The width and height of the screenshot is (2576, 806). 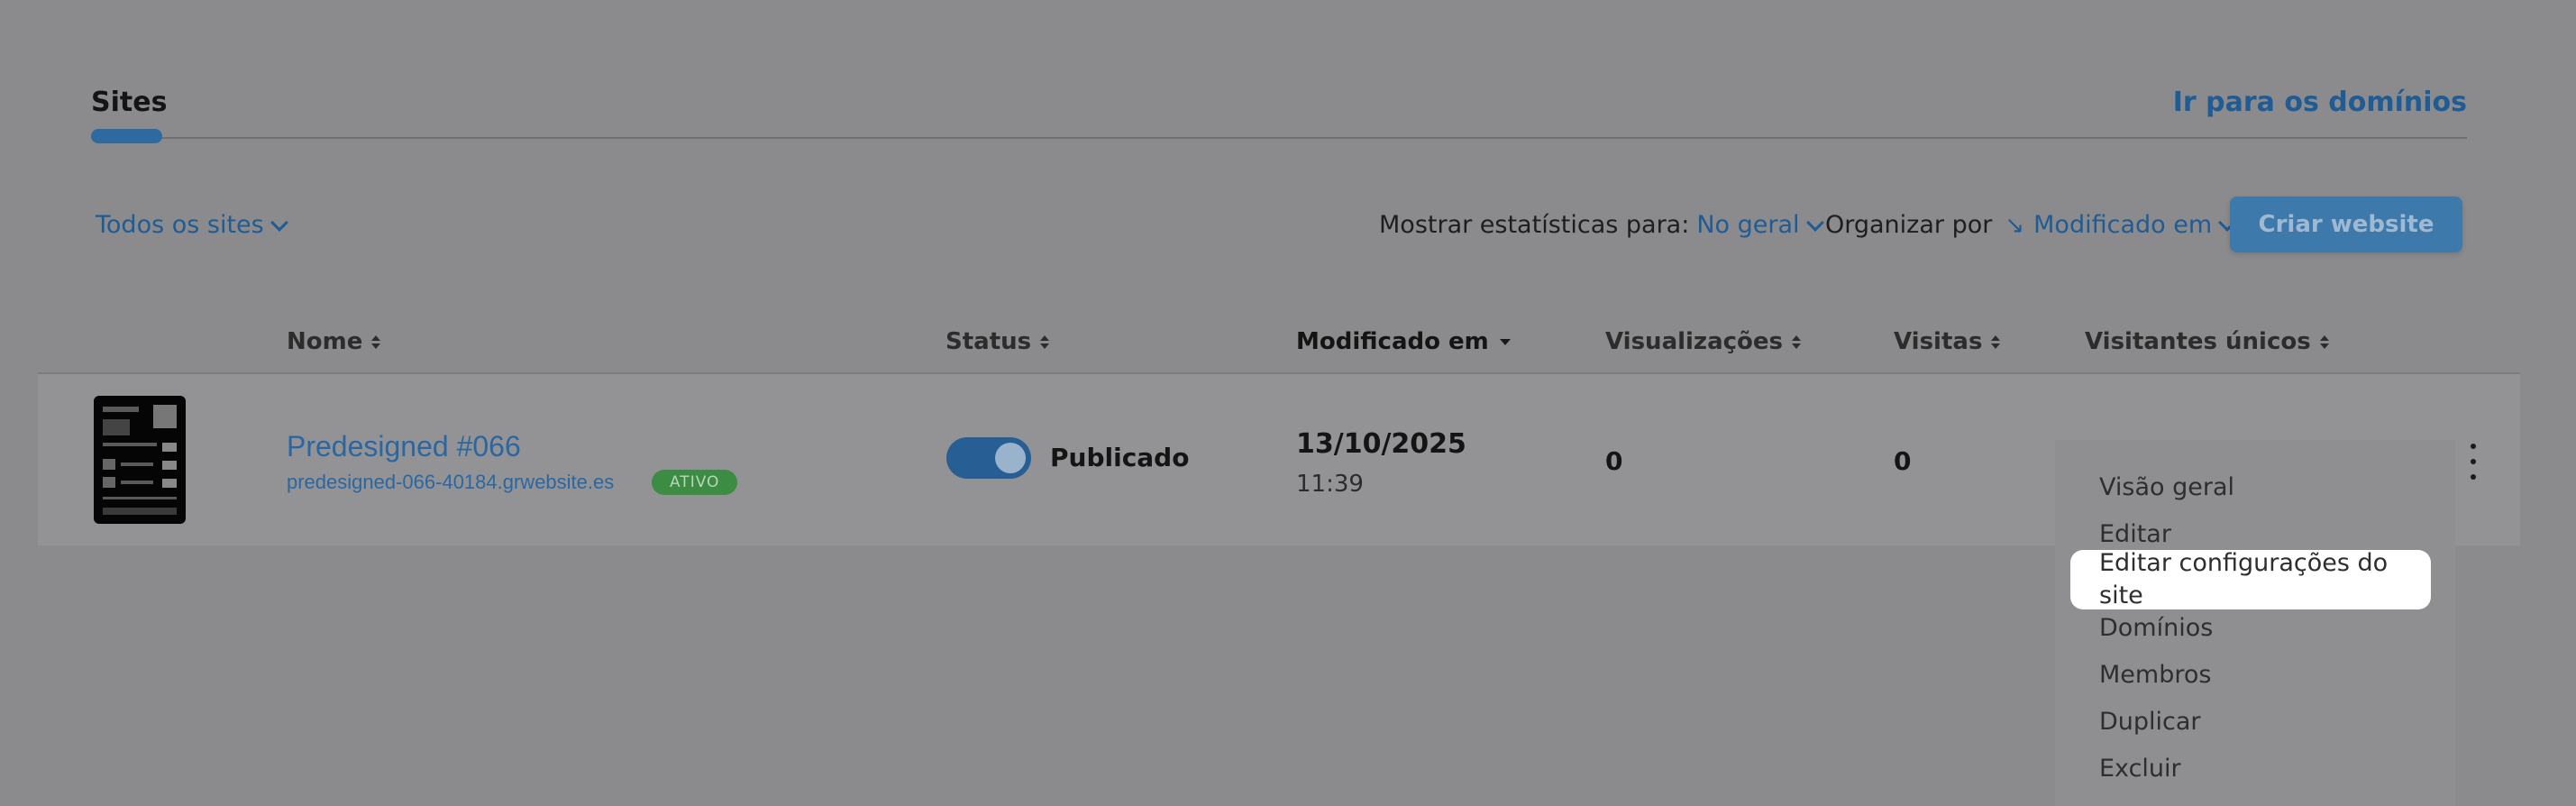 I want to click on column-visits-label: Visitas, so click(x=1938, y=341).